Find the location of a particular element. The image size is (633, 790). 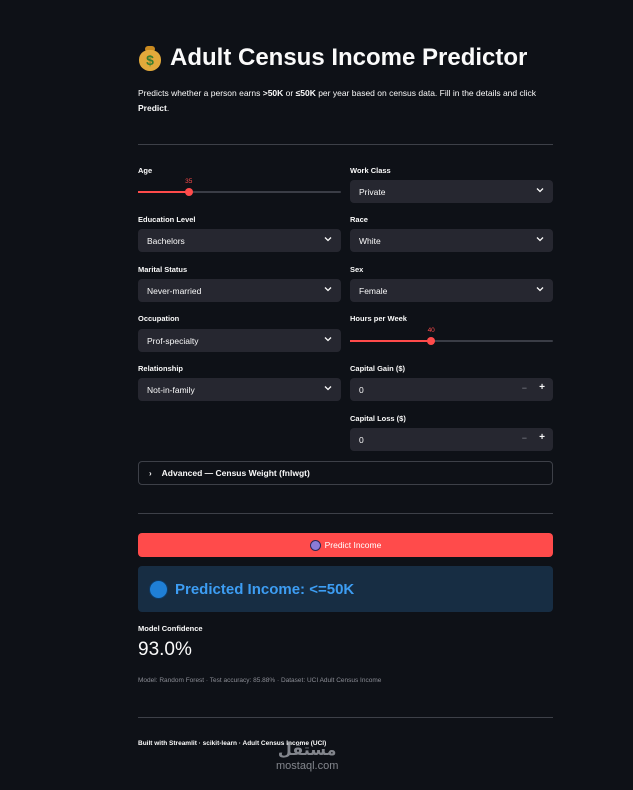

relationship-select: Not-in-family is located at coordinates (239, 389).